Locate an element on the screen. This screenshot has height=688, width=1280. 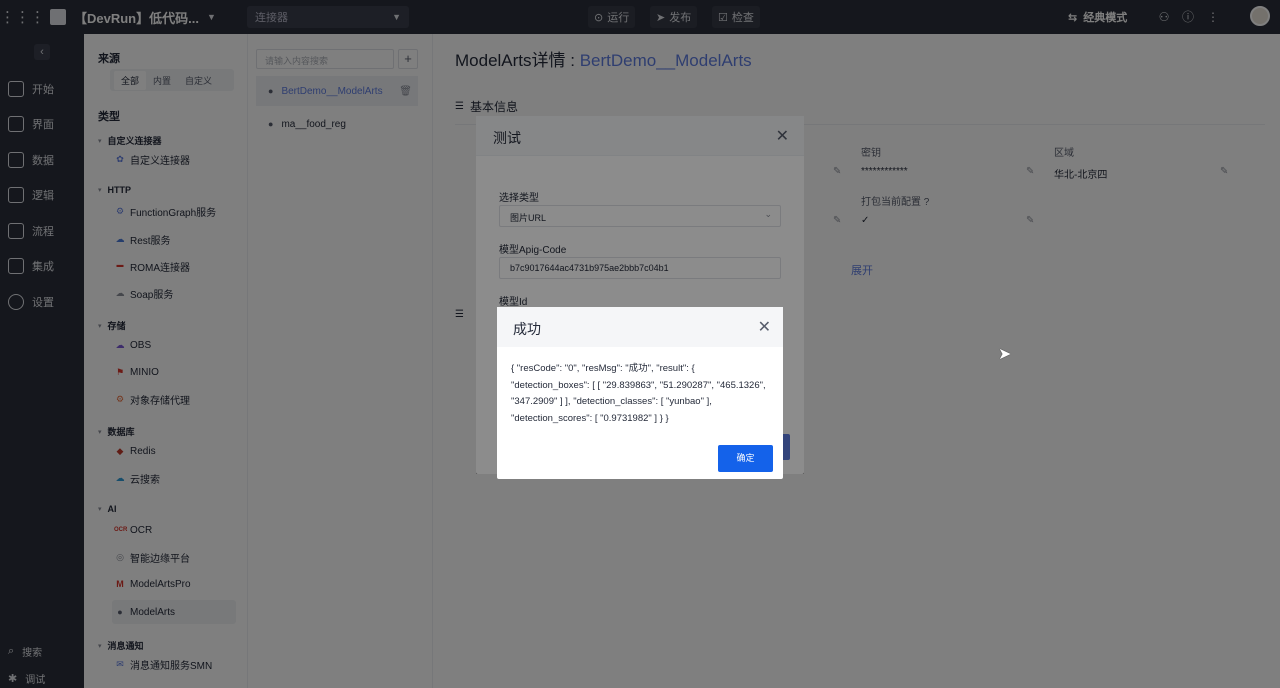
mouse-cursor-icon: ➤ is located at coordinates (1005, 354).